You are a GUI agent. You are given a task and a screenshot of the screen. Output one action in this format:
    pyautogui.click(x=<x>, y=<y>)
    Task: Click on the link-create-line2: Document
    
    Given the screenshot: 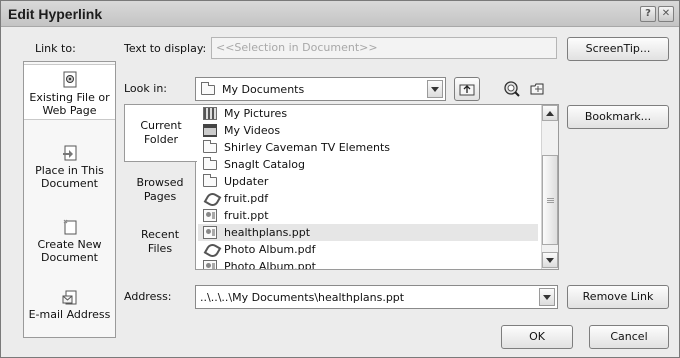 What is the action you would take?
    pyautogui.click(x=69, y=257)
    